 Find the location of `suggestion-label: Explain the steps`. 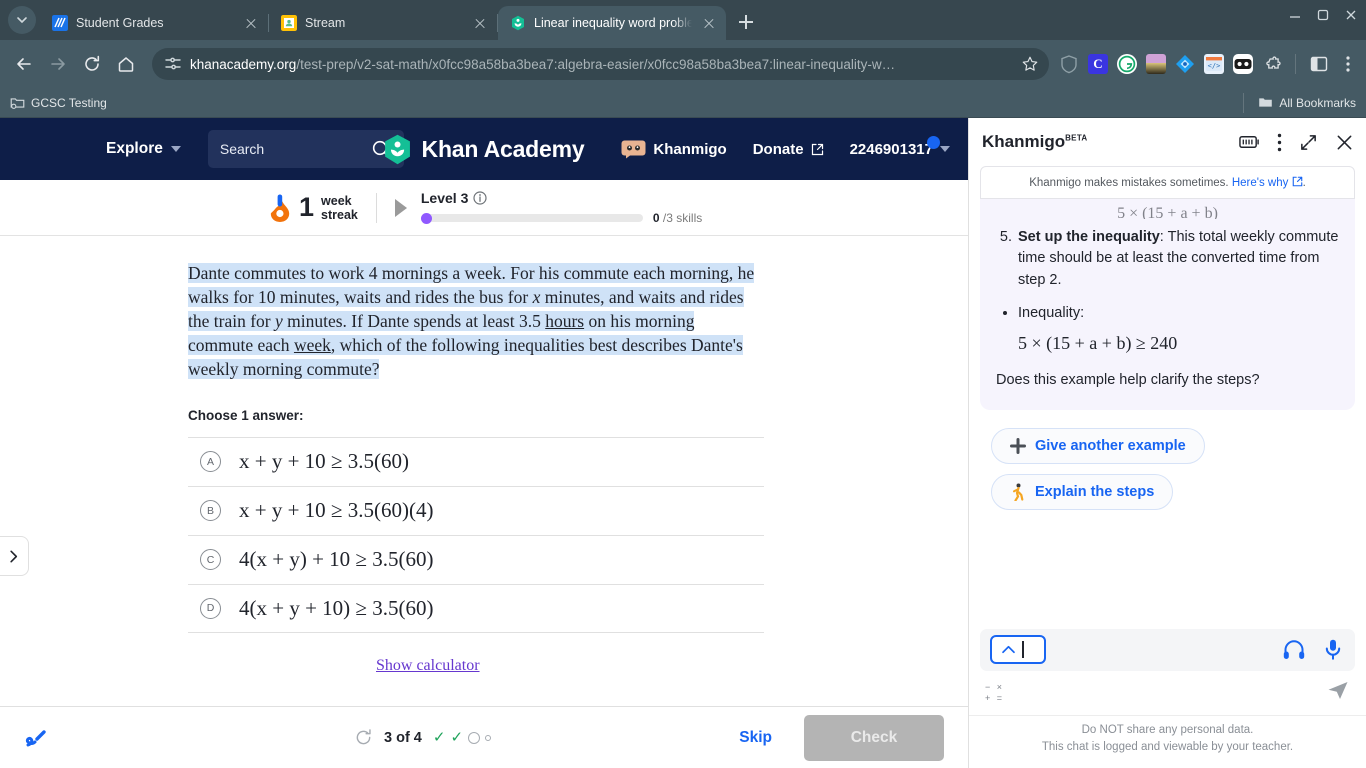

suggestion-label: Explain the steps is located at coordinates (1095, 492).